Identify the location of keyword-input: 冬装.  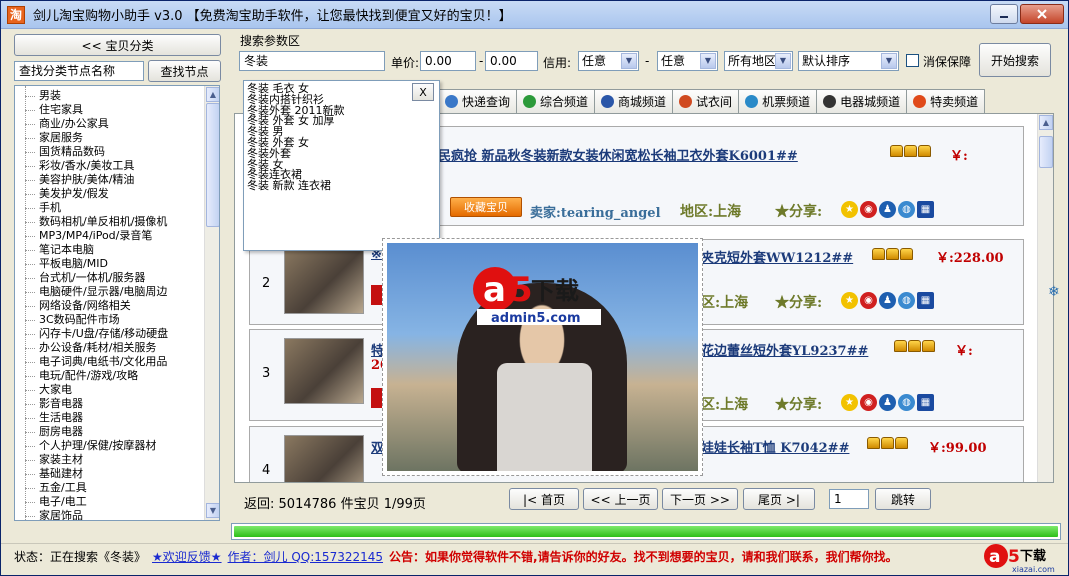
(312, 61).